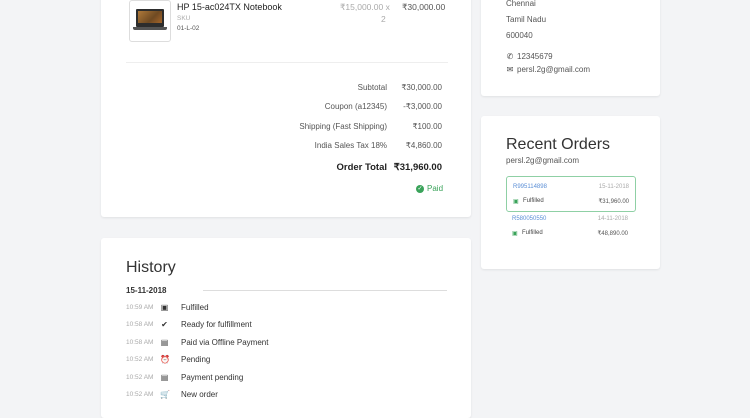 Image resolution: width=750 pixels, height=418 pixels. I want to click on product-thumbnail, so click(150, 21).